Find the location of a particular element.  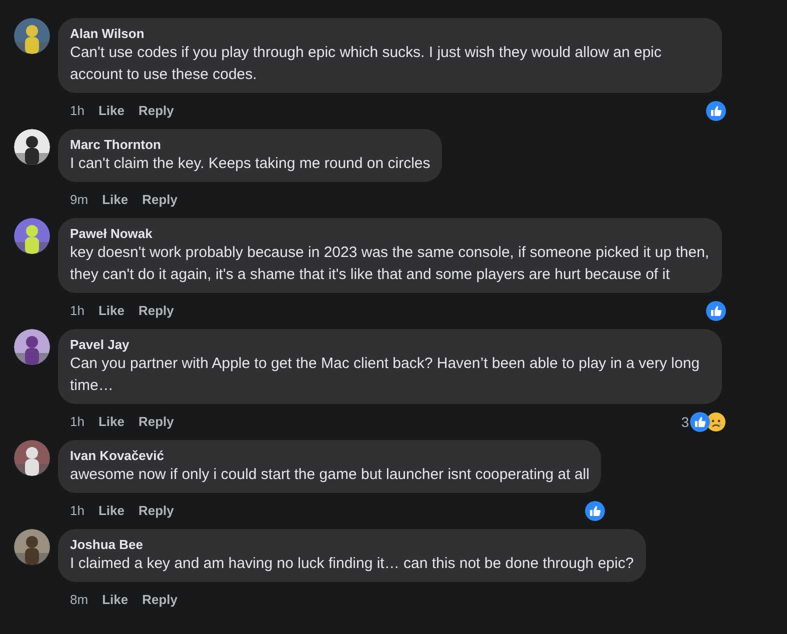

author-name: Joshua Bee is located at coordinates (352, 544).